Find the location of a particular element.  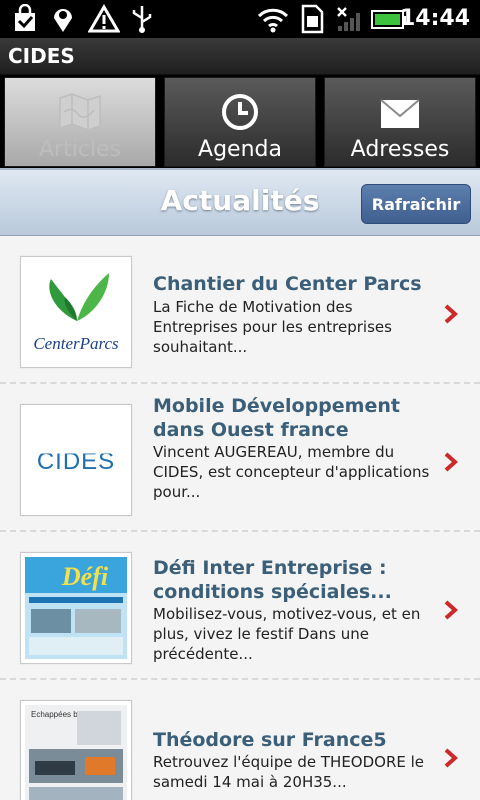

location-pin-icon is located at coordinates (63, 20).